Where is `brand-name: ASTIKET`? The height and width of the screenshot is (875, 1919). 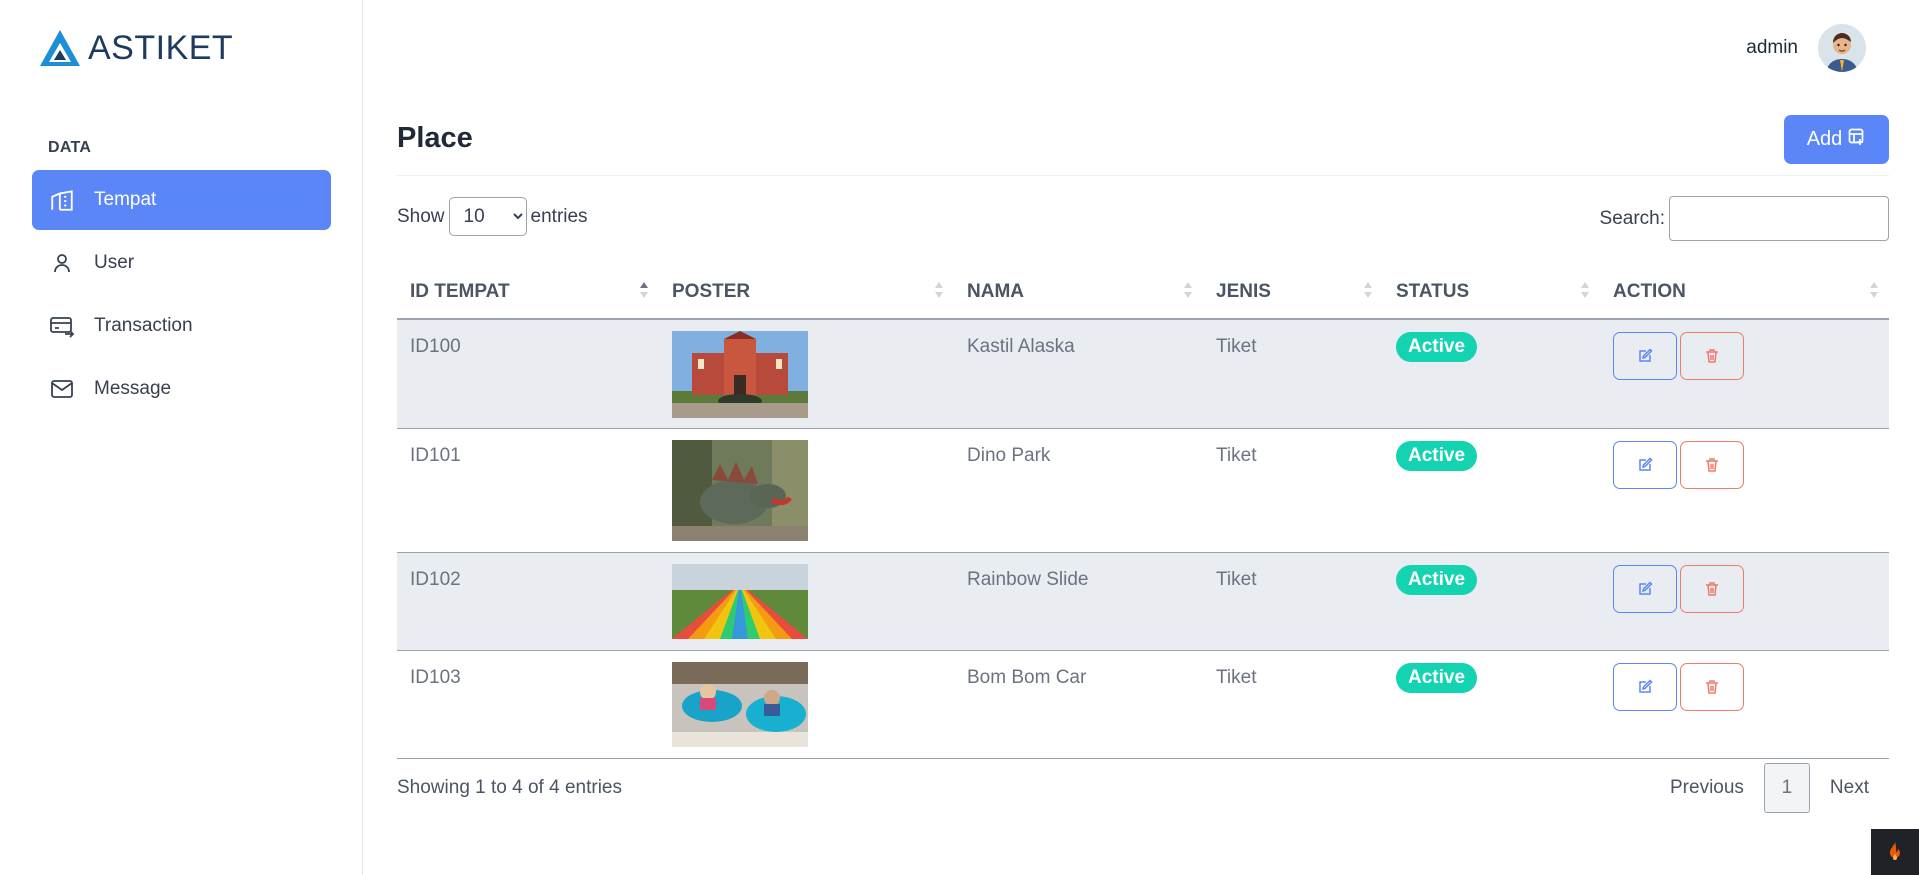
brand-name: ASTIKET is located at coordinates (161, 47).